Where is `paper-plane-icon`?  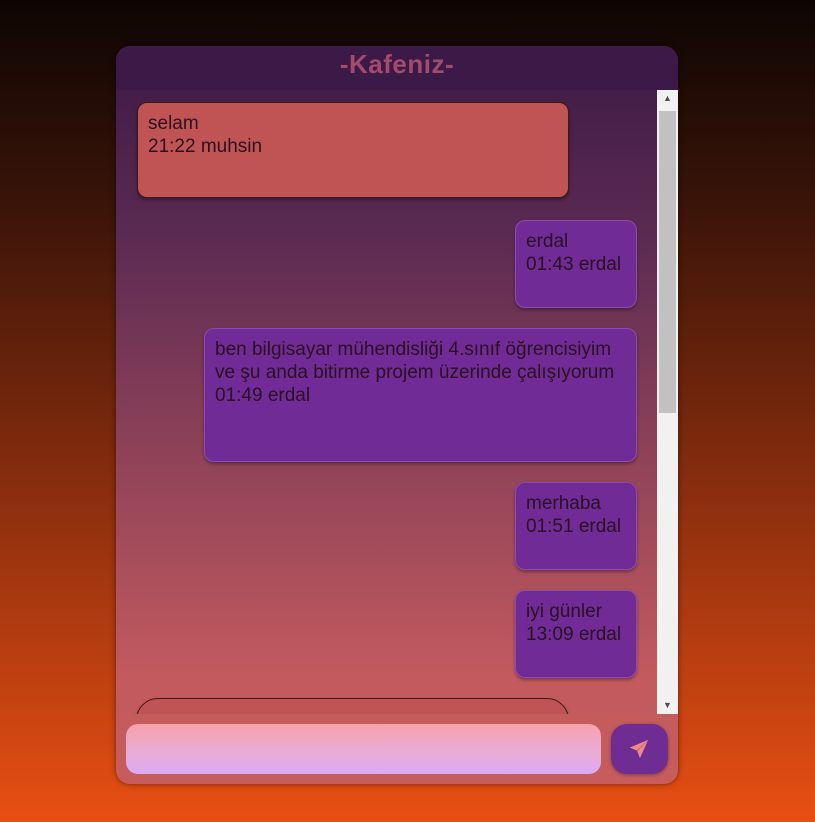 paper-plane-icon is located at coordinates (639, 749).